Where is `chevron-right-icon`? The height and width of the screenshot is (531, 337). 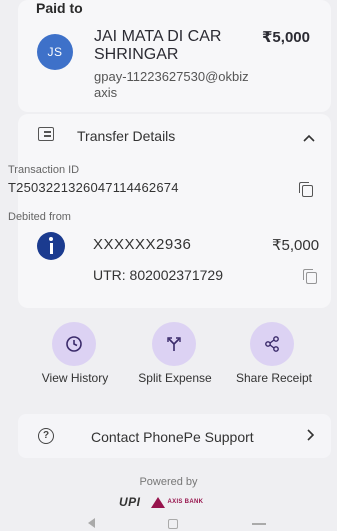
chevron-right-icon is located at coordinates (310, 436).